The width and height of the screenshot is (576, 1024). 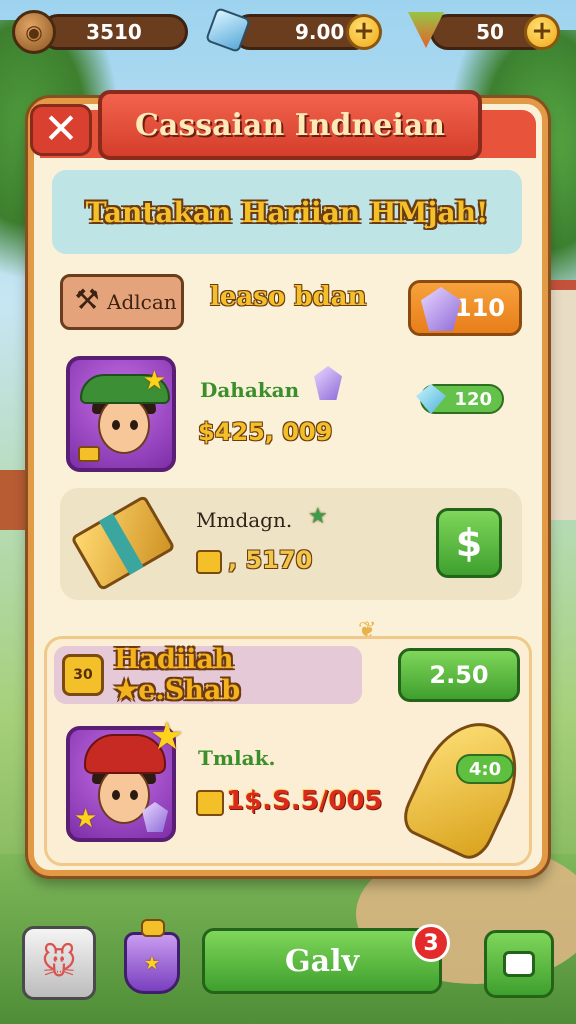 What do you see at coordinates (270, 560) in the screenshot?
I see `reward-amount: , 5170` at bounding box center [270, 560].